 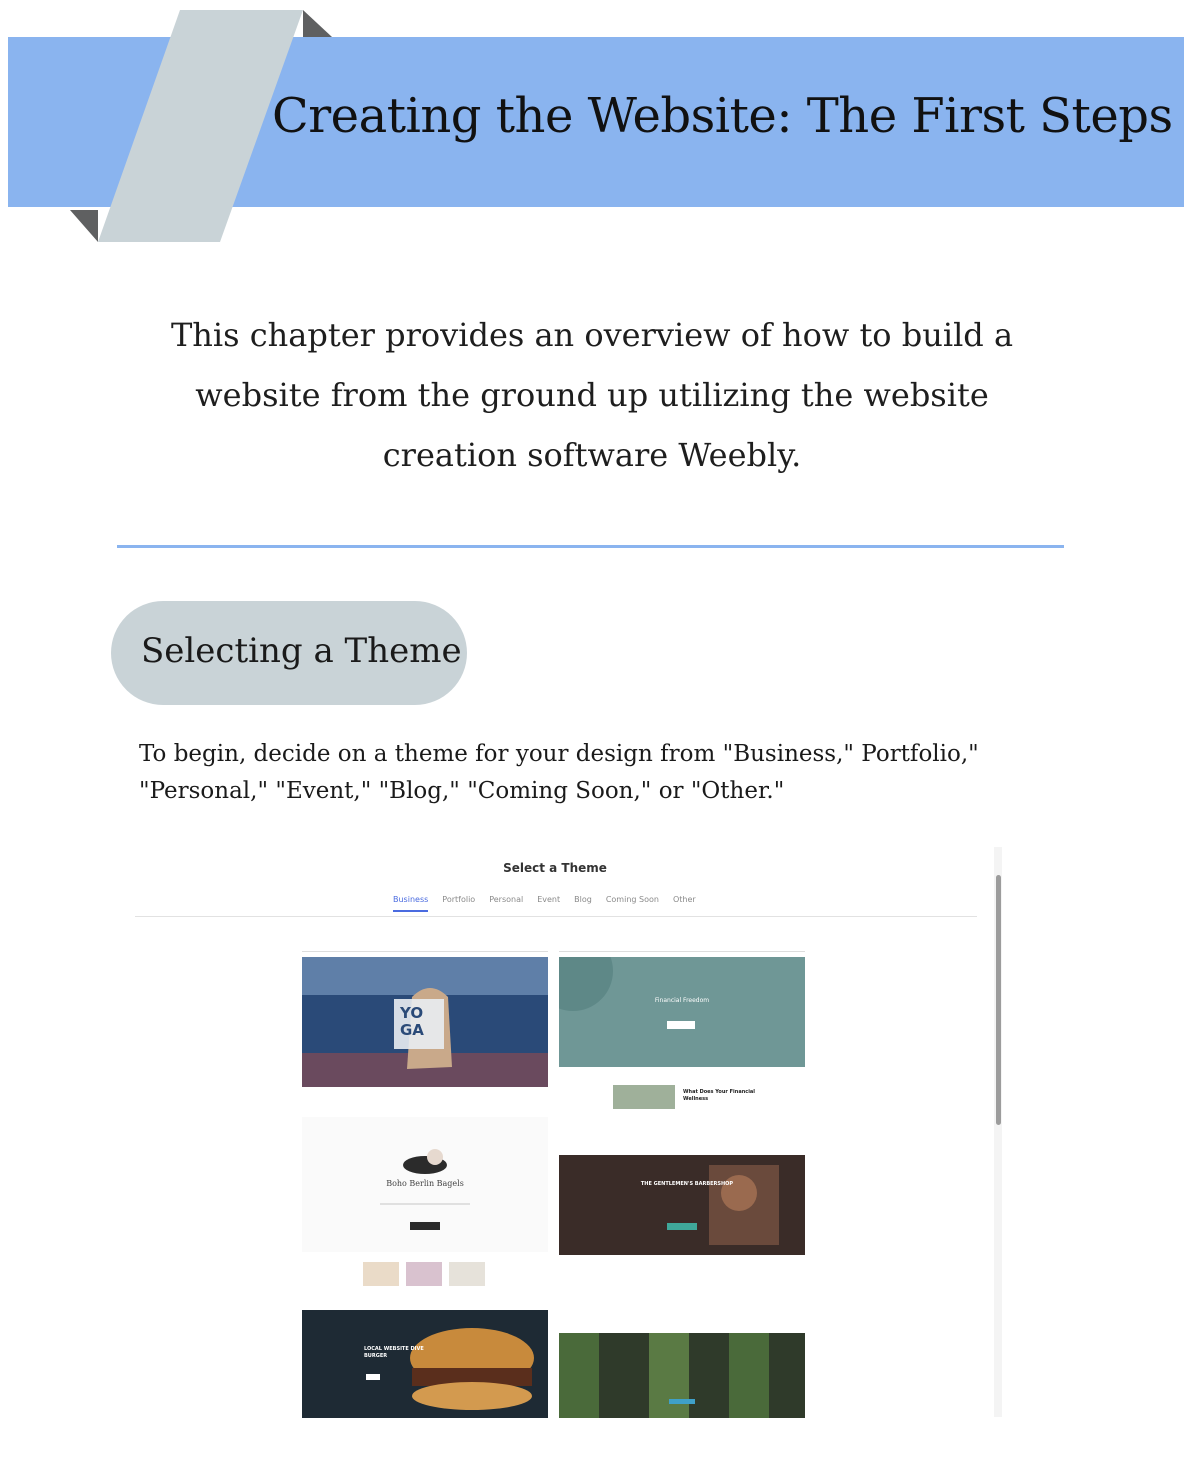 What do you see at coordinates (411, 903) in the screenshot?
I see `tab-business: Business` at bounding box center [411, 903].